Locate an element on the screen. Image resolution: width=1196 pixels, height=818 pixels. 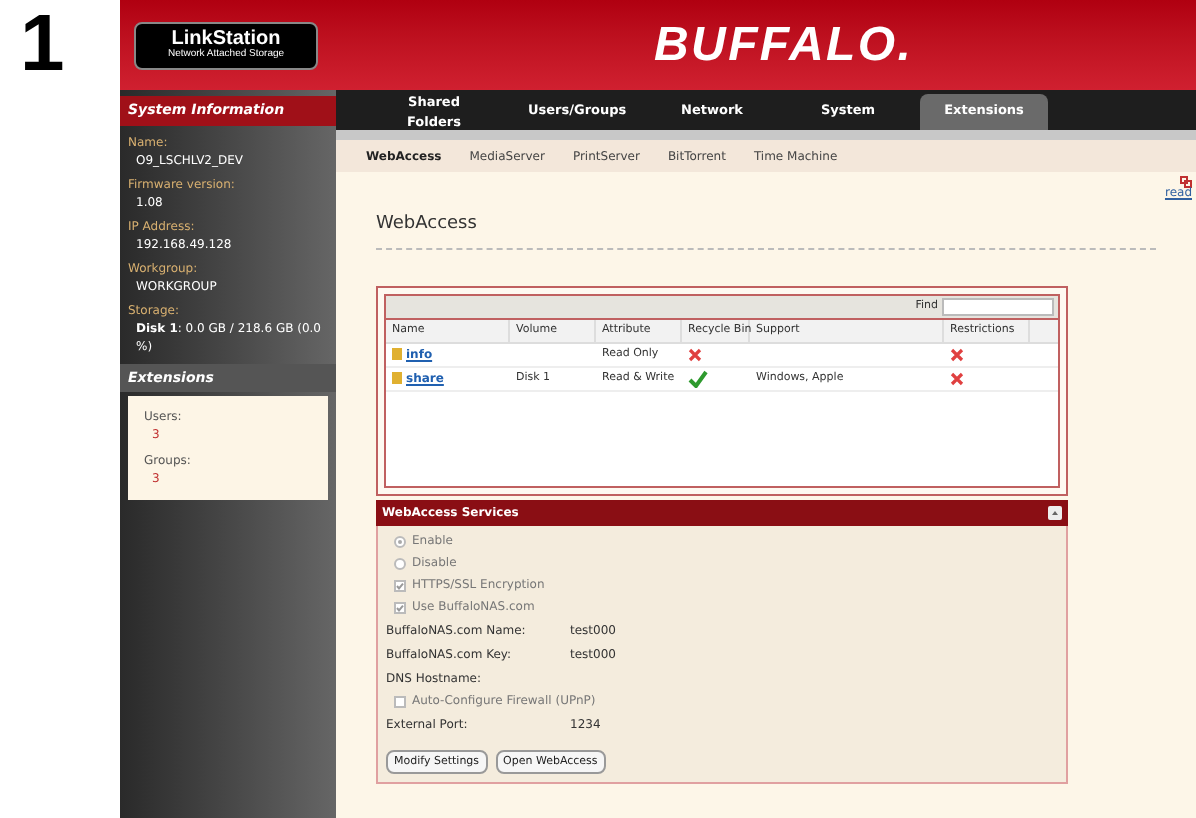
link-icon is located at coordinates (1186, 182).